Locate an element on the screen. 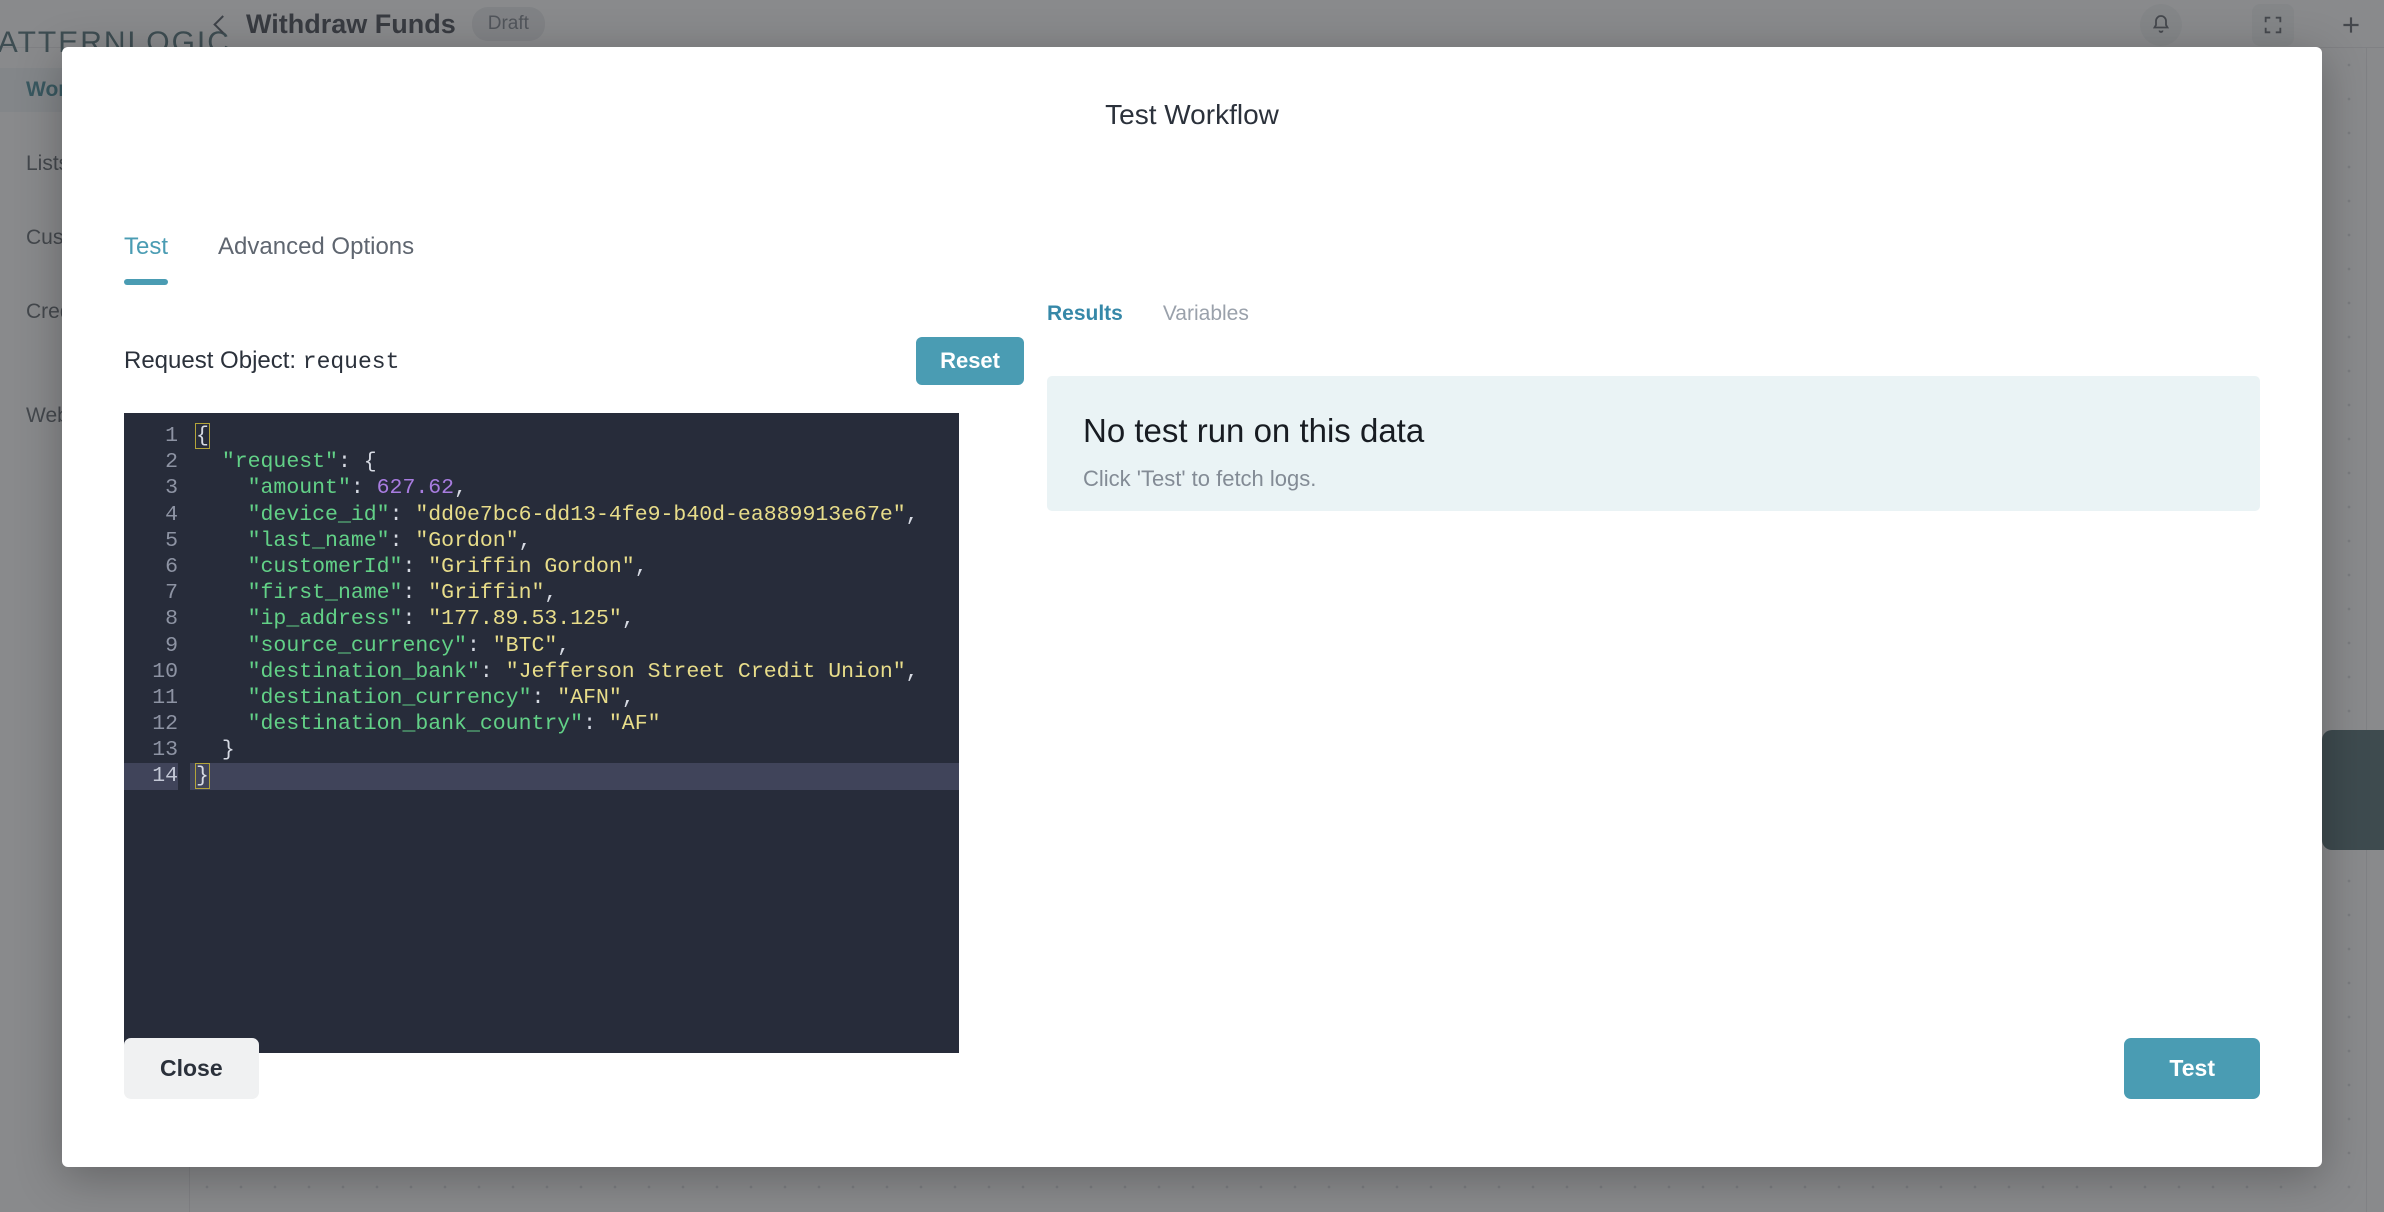  tab-test: Test is located at coordinates (146, 259).